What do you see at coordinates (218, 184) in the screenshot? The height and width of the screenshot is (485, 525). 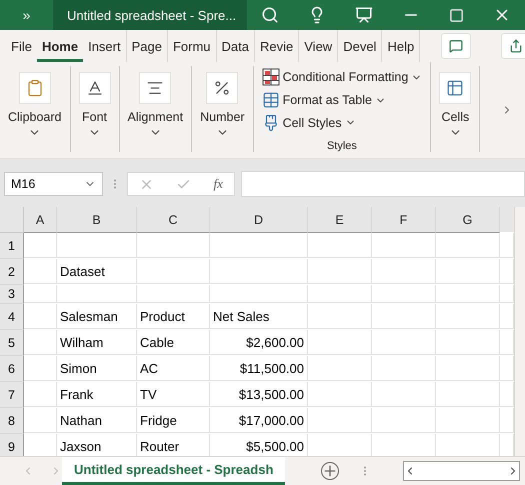 I see `insert-function-button: fx` at bounding box center [218, 184].